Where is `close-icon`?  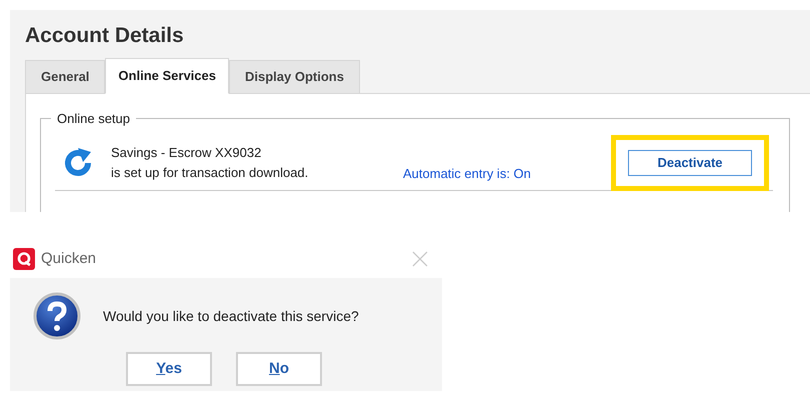 close-icon is located at coordinates (420, 259).